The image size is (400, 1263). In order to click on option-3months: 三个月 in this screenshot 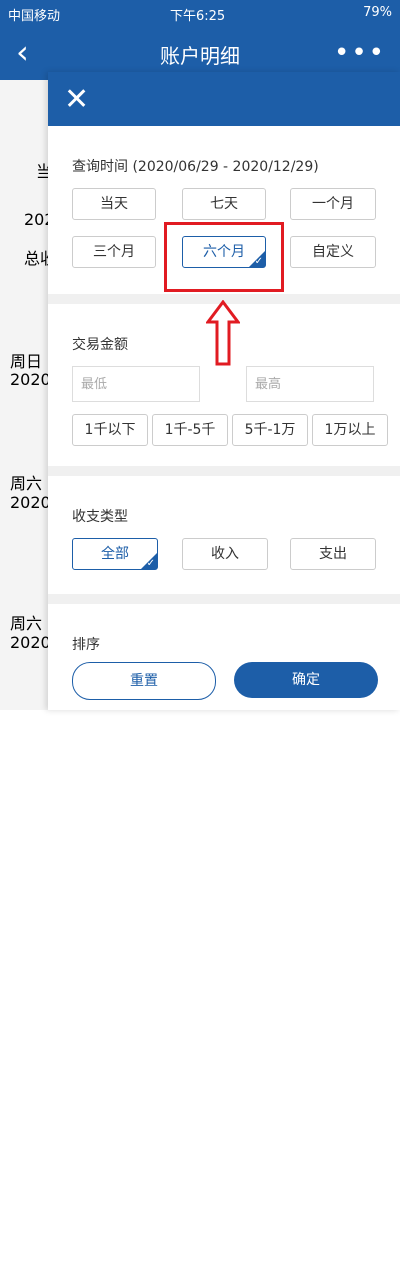, I will do `click(114, 252)`.